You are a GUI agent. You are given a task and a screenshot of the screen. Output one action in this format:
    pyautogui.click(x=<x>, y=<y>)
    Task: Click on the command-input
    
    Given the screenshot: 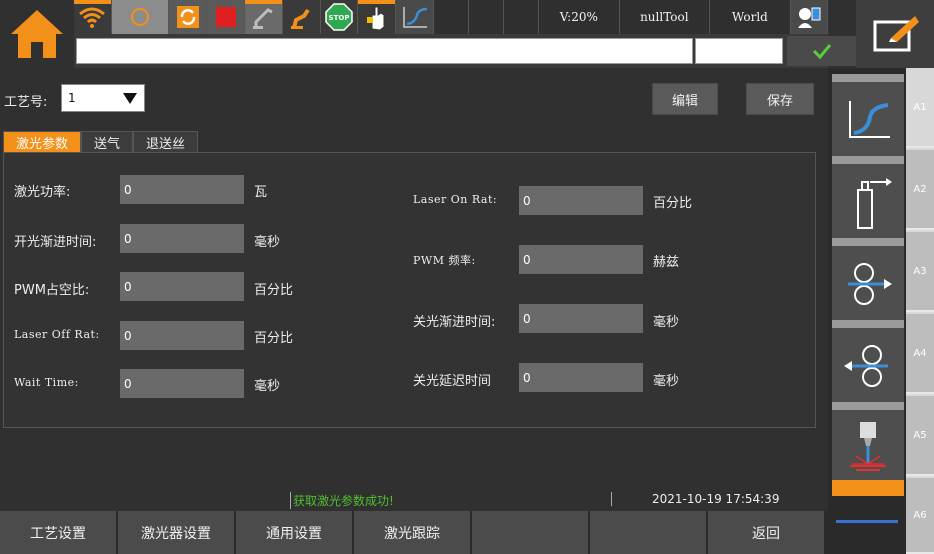 What is the action you would take?
    pyautogui.click(x=384, y=51)
    